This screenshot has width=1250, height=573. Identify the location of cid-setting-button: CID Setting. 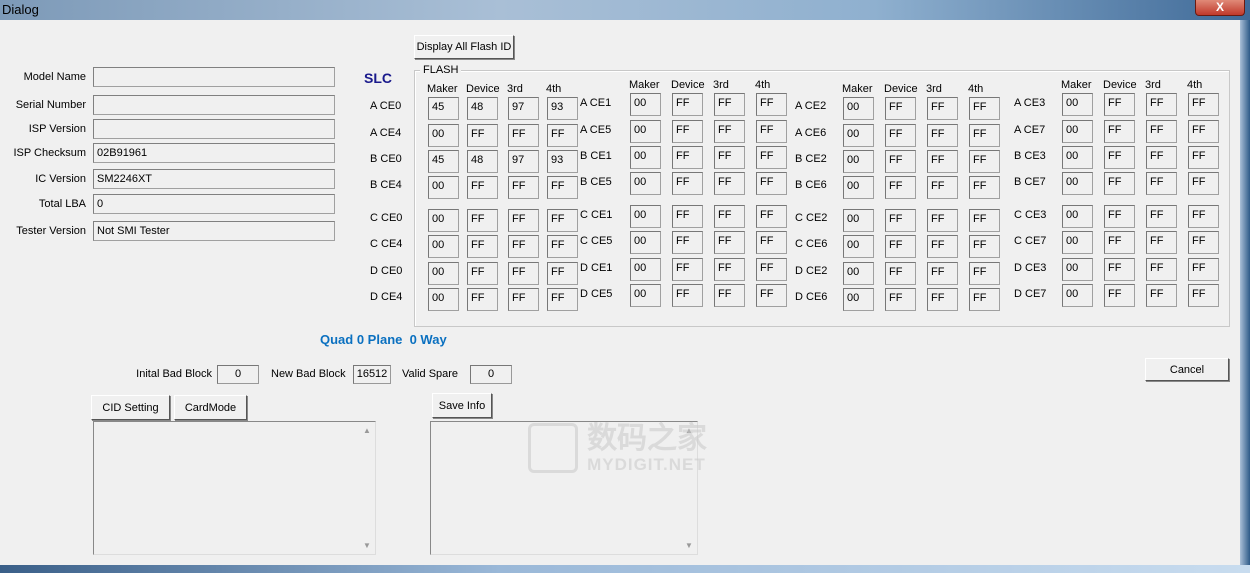
(130, 407).